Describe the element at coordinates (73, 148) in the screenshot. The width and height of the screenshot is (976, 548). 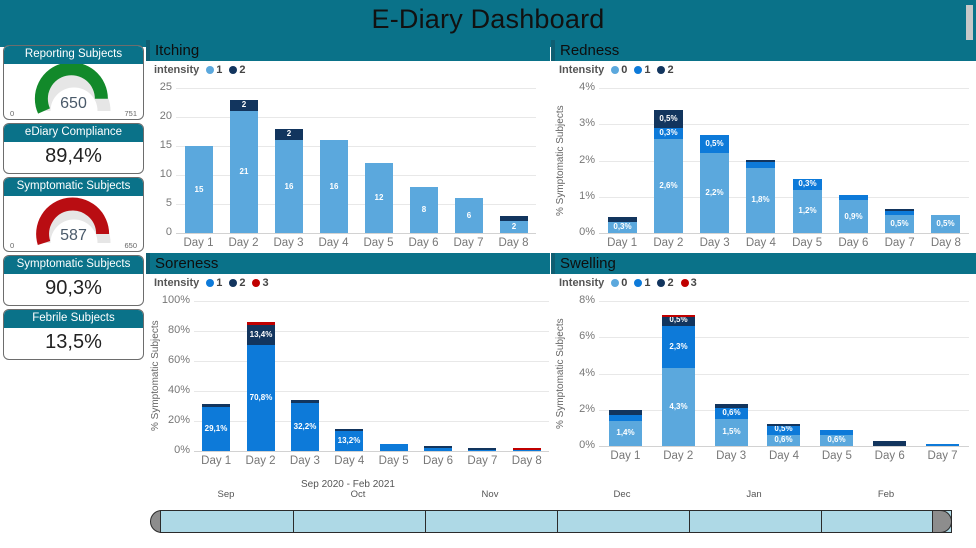
I see `kpi-card-ediary-compliance: eDiary Compliance 89,4%` at that location.